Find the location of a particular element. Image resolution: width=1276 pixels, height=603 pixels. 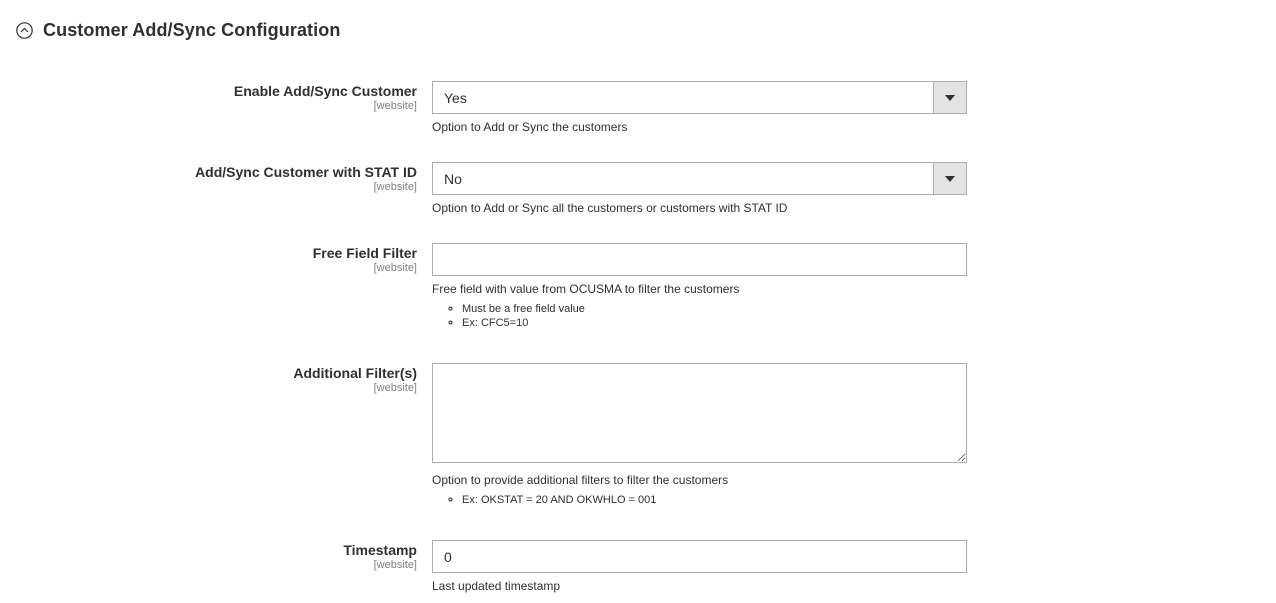

select-value: Yes is located at coordinates (455, 97).